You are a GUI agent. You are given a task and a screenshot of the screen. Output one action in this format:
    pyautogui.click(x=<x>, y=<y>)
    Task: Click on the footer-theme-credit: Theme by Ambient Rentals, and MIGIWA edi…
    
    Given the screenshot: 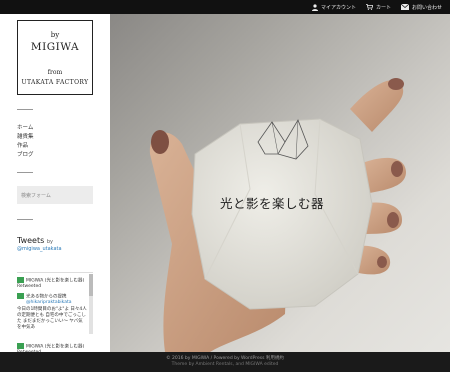 What is the action you would take?
    pyautogui.click(x=225, y=364)
    